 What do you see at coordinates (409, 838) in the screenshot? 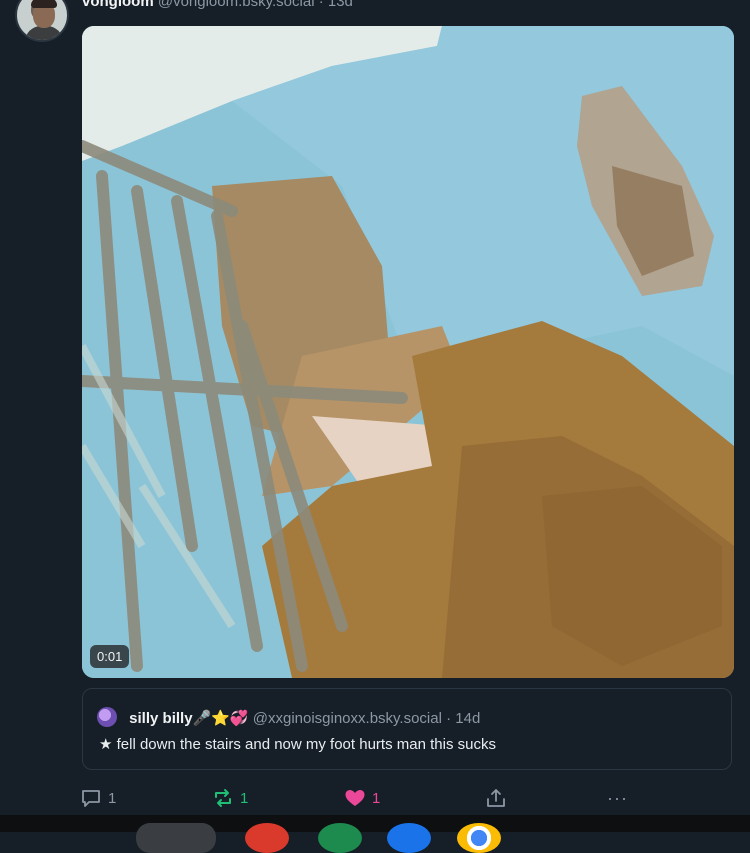
I see `taskbar-blue-app-icon` at bounding box center [409, 838].